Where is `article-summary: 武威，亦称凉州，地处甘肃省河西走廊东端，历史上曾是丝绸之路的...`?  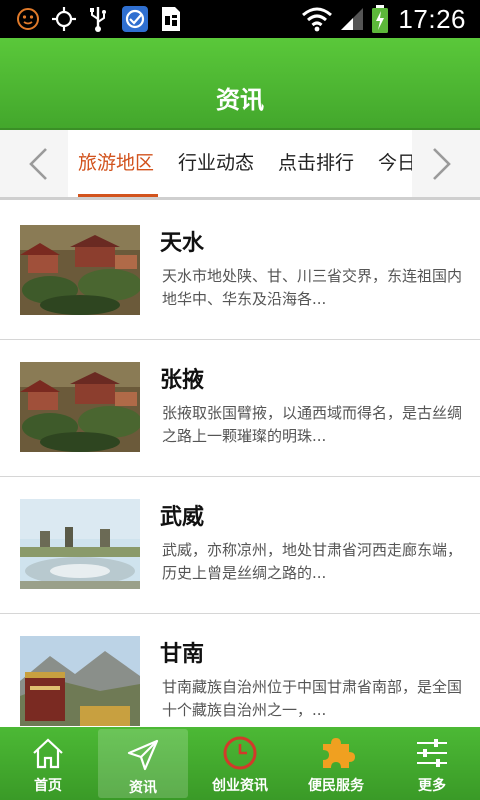 article-summary: 武威，亦称凉州，地处甘肃省河西走廊东端，历史上曾是丝绸之路的... is located at coordinates (312, 561).